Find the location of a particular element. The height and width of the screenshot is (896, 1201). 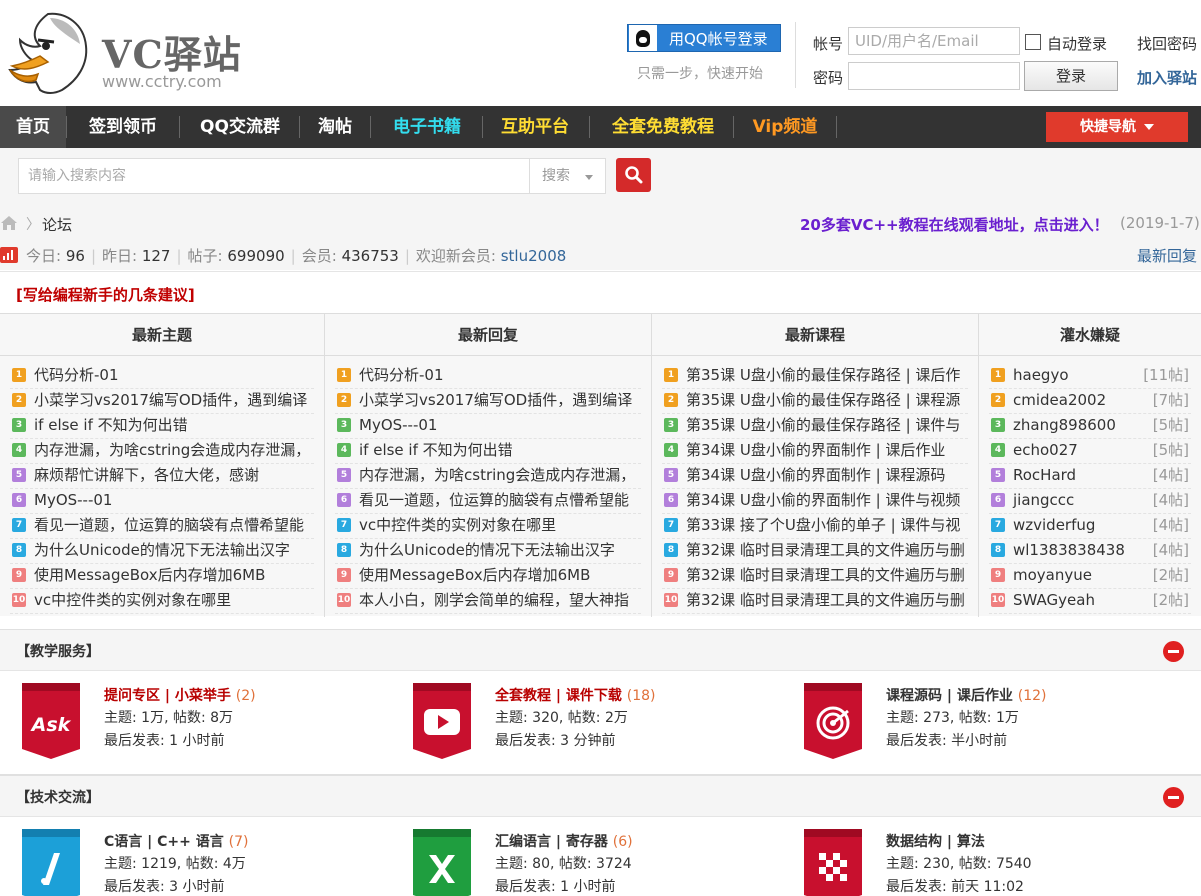

forum-name: C语言 | C++ 语言 (7) is located at coordinates (176, 841).